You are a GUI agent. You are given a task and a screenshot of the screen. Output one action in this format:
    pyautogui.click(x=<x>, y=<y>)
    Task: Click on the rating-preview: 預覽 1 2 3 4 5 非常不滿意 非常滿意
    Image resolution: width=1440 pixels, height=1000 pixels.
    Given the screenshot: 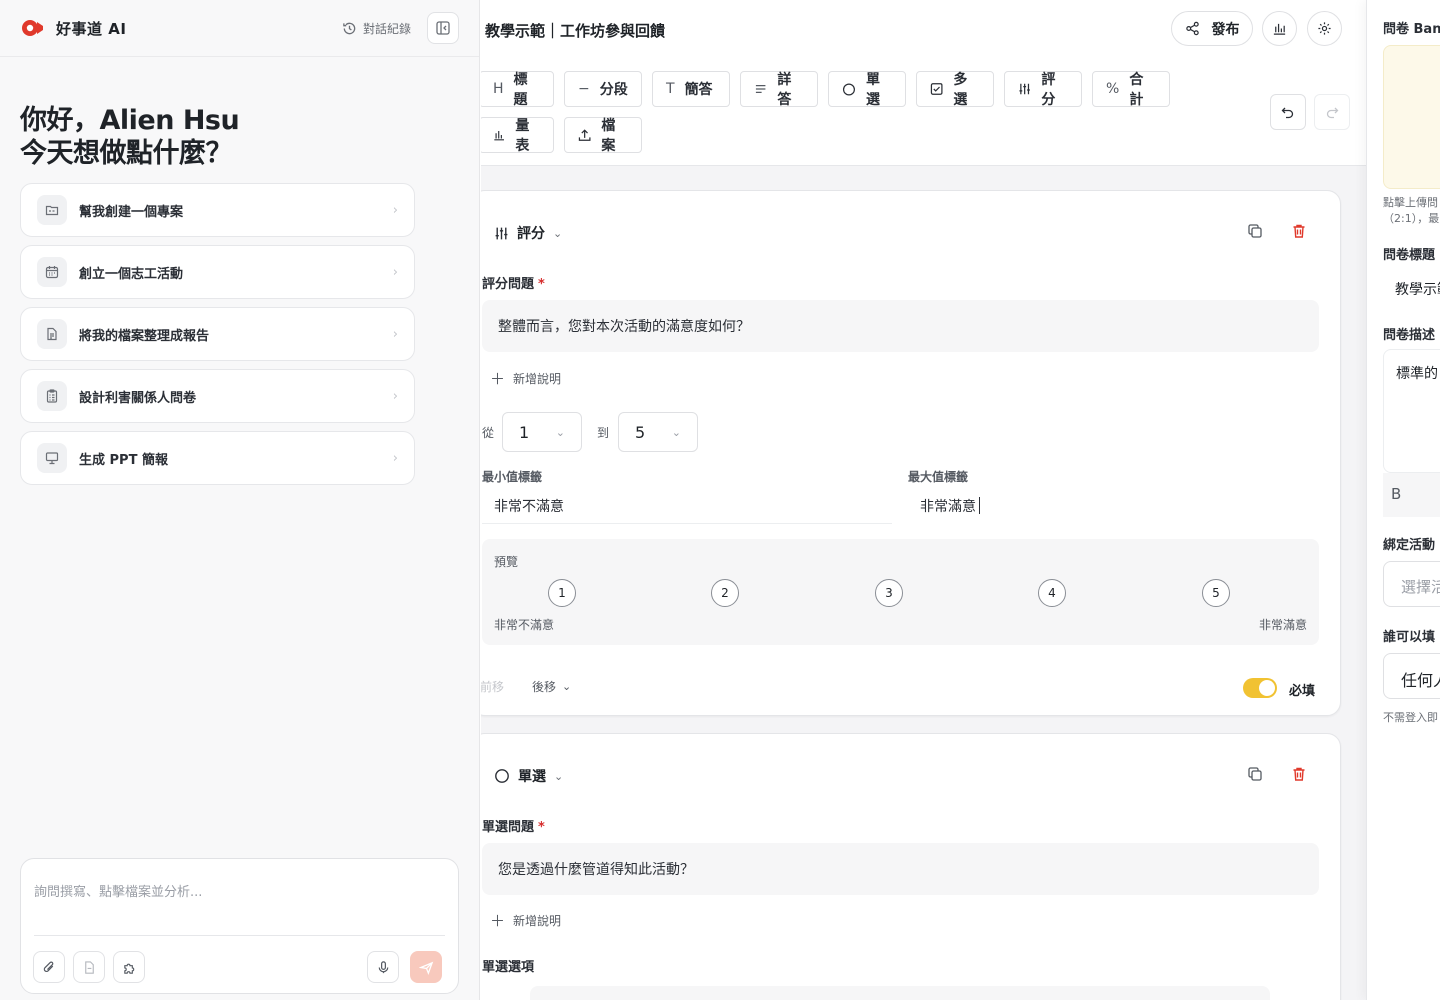 What is the action you would take?
    pyautogui.click(x=900, y=592)
    